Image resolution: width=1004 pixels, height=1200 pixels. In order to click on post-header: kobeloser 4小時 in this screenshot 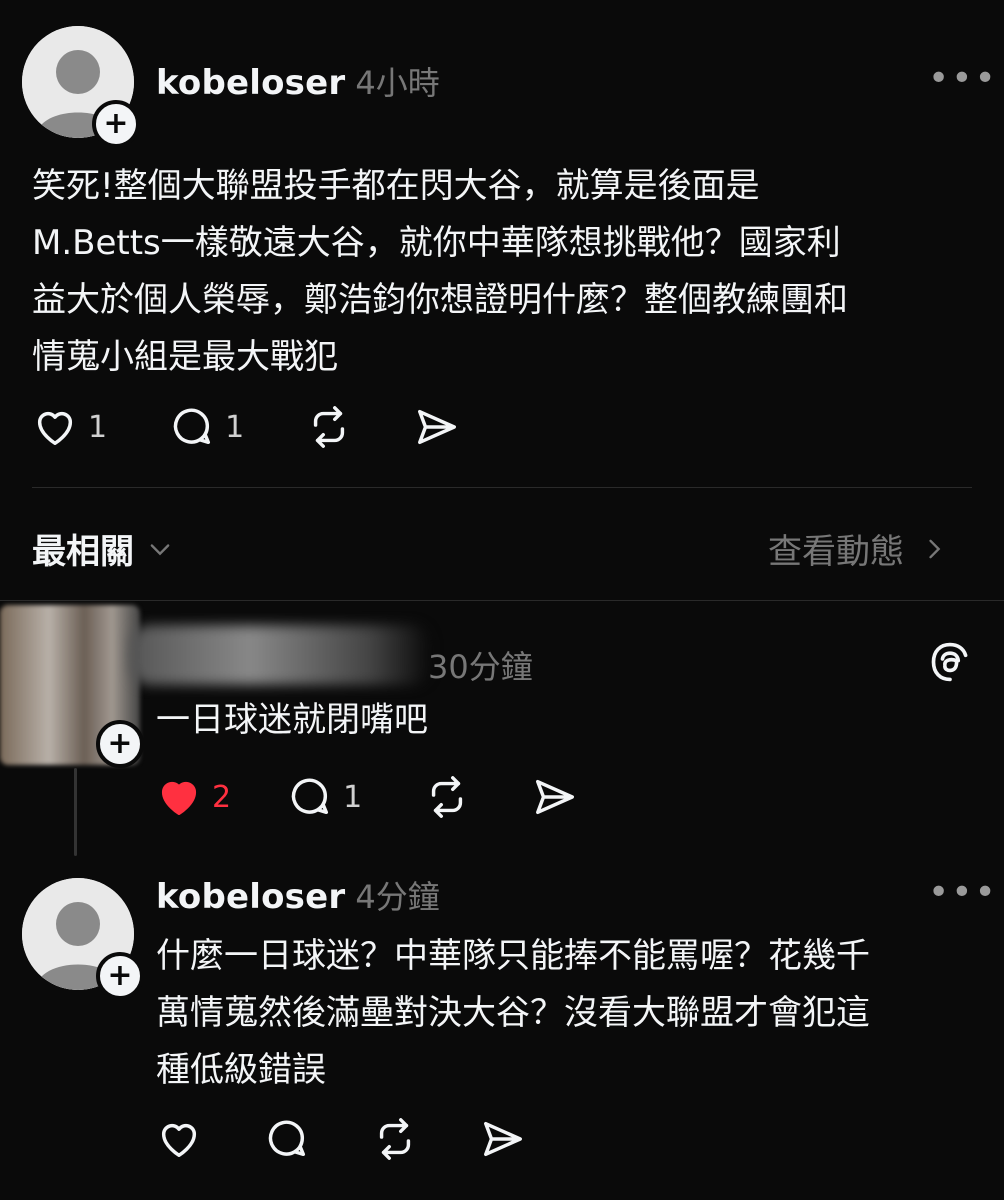, I will do `click(298, 81)`.